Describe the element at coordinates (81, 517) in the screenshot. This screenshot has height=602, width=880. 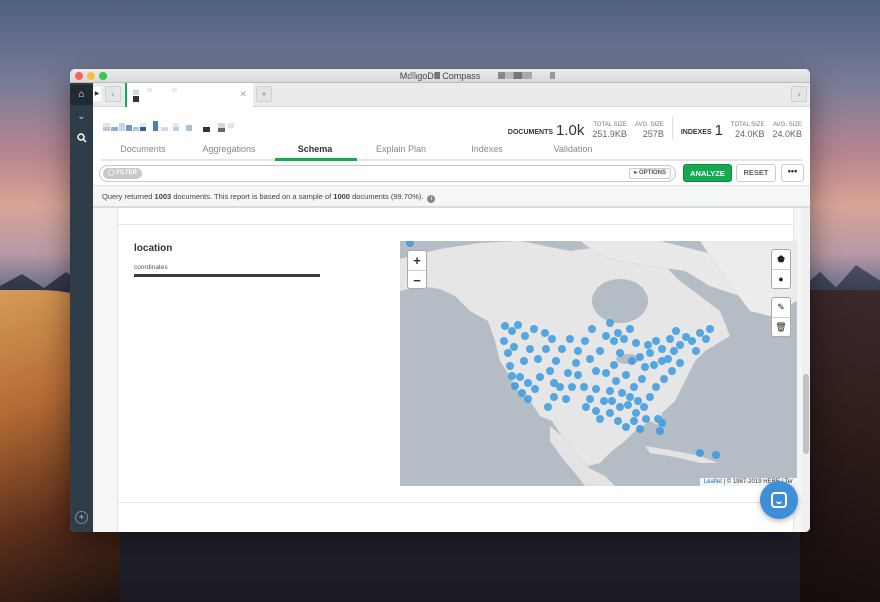
I see `add-connection-icon: +` at that location.